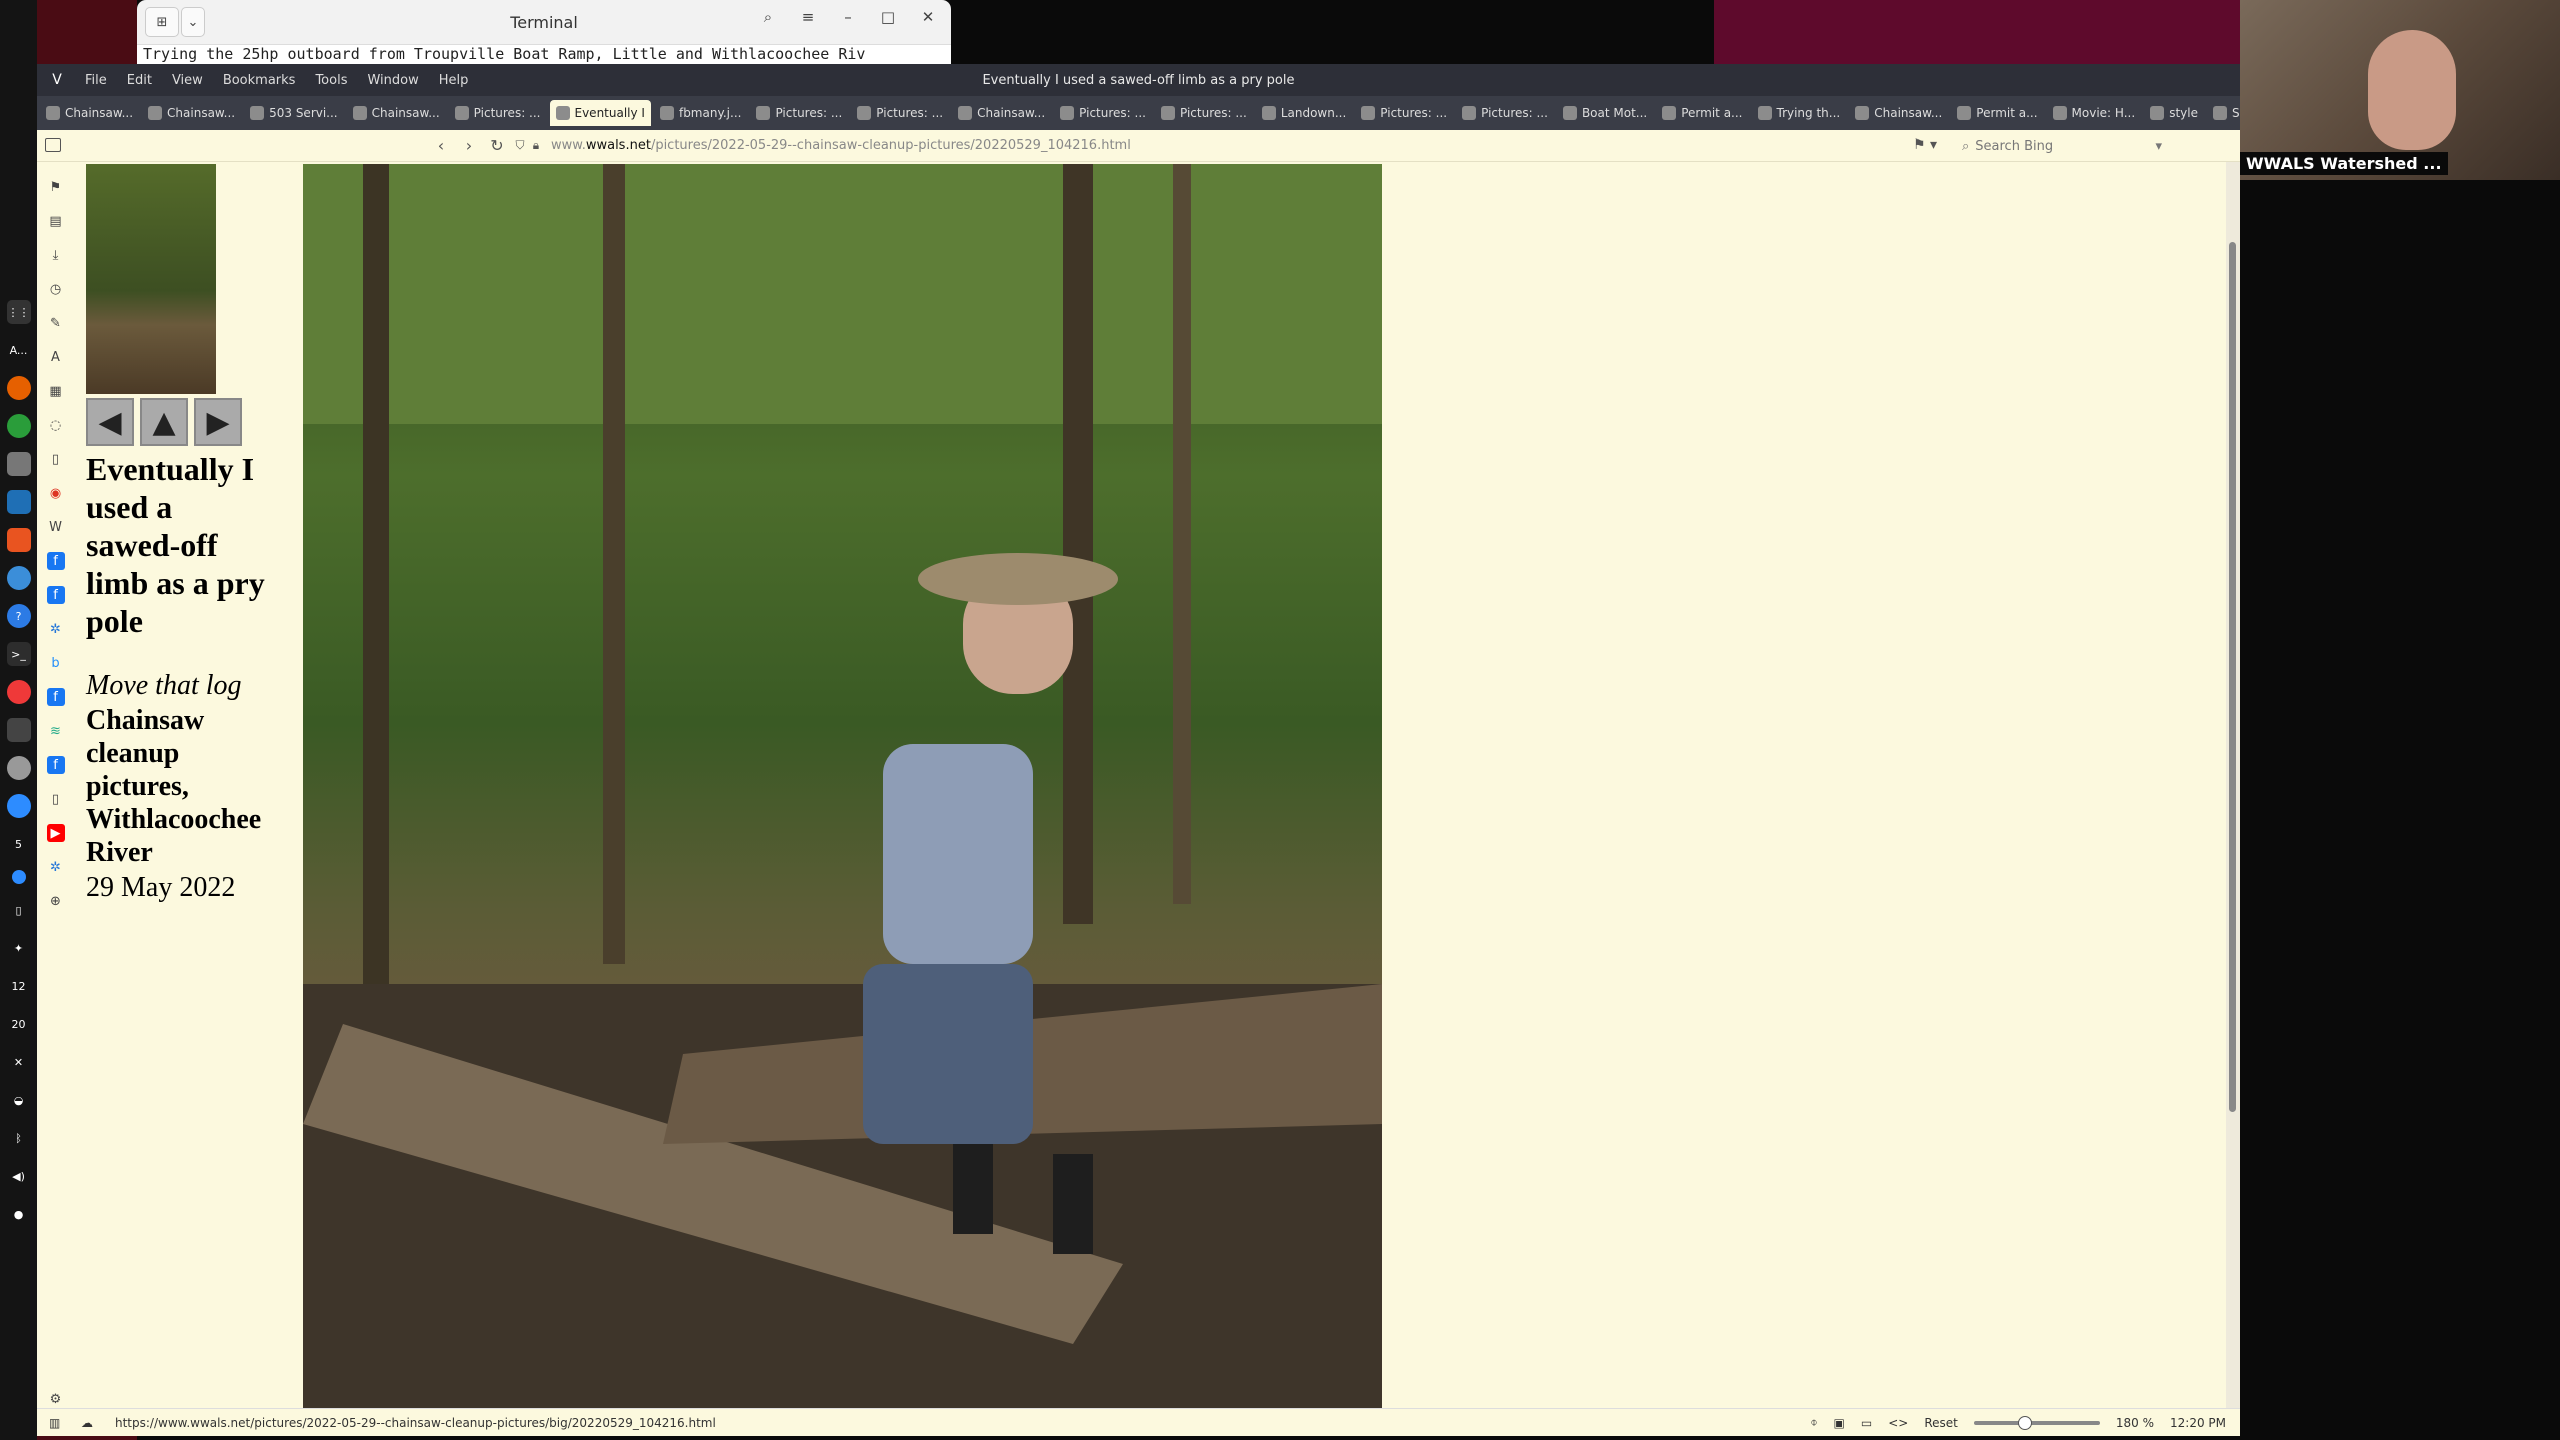 Image resolution: width=2560 pixels, height=1440 pixels. I want to click on menu-file: File, so click(96, 80).